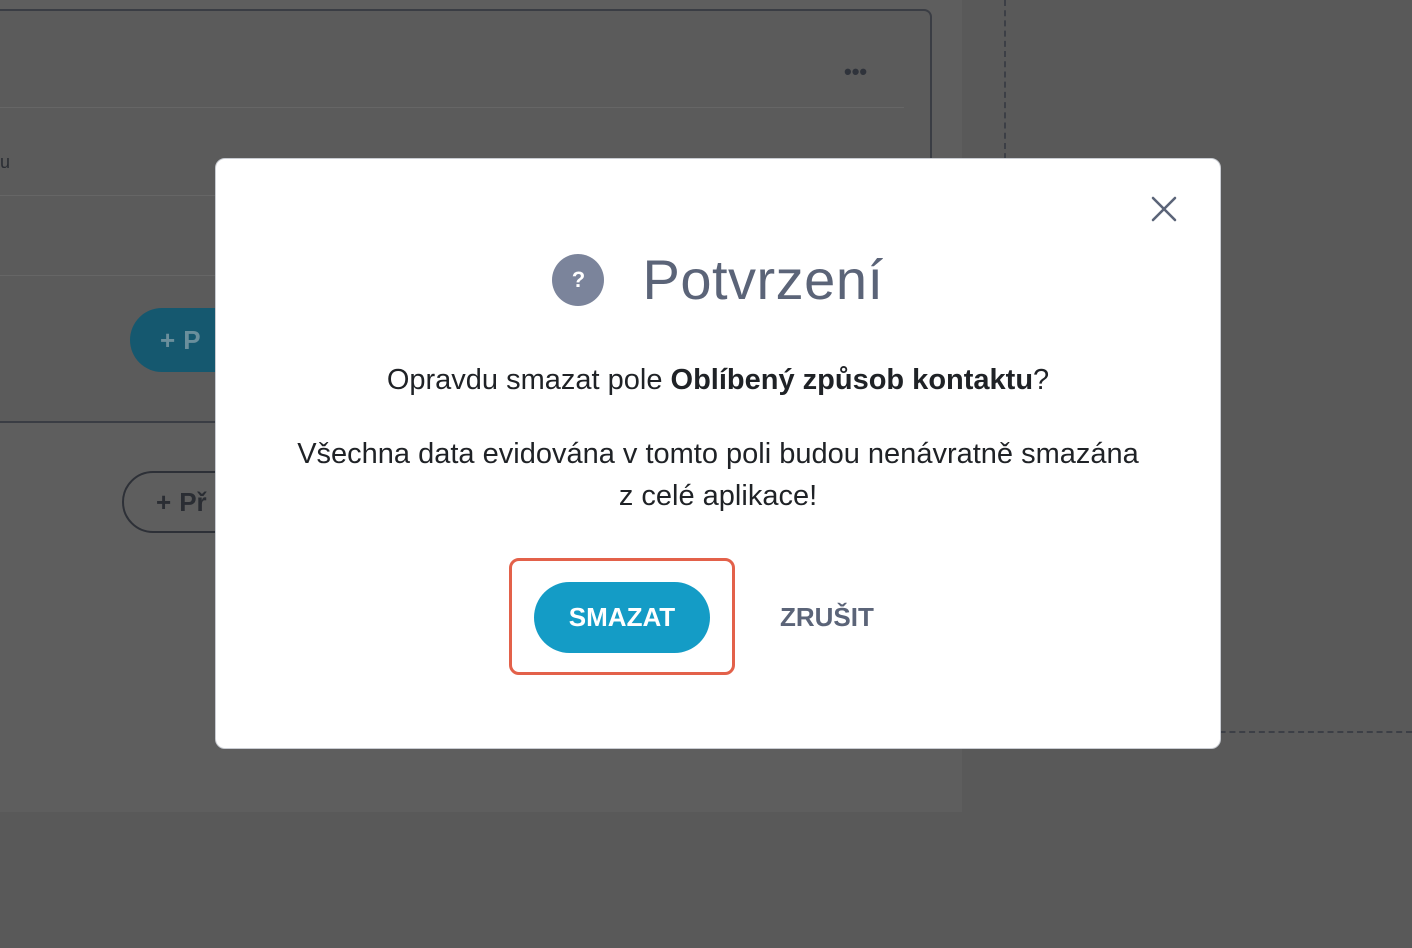  What do you see at coordinates (827, 617) in the screenshot?
I see `cancel-button: ZRUŠIT` at bounding box center [827, 617].